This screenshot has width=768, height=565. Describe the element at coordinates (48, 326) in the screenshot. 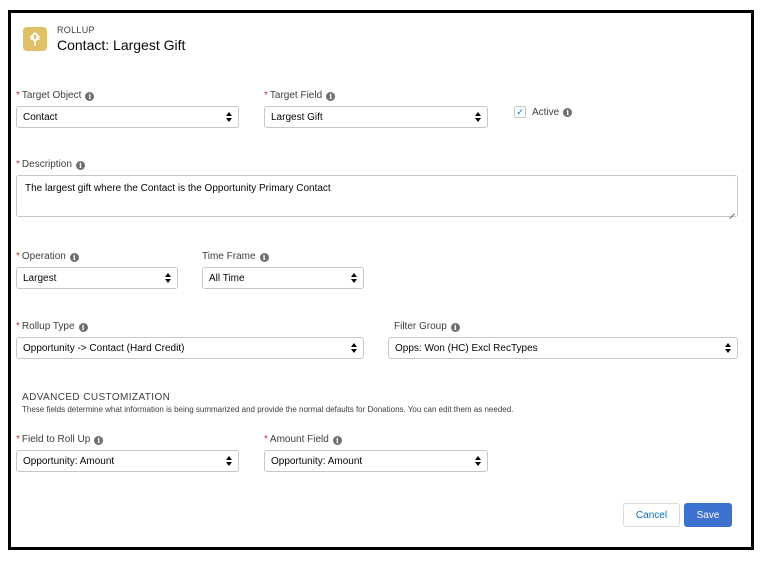

I see `rollup-type-label: Rollup Type` at that location.